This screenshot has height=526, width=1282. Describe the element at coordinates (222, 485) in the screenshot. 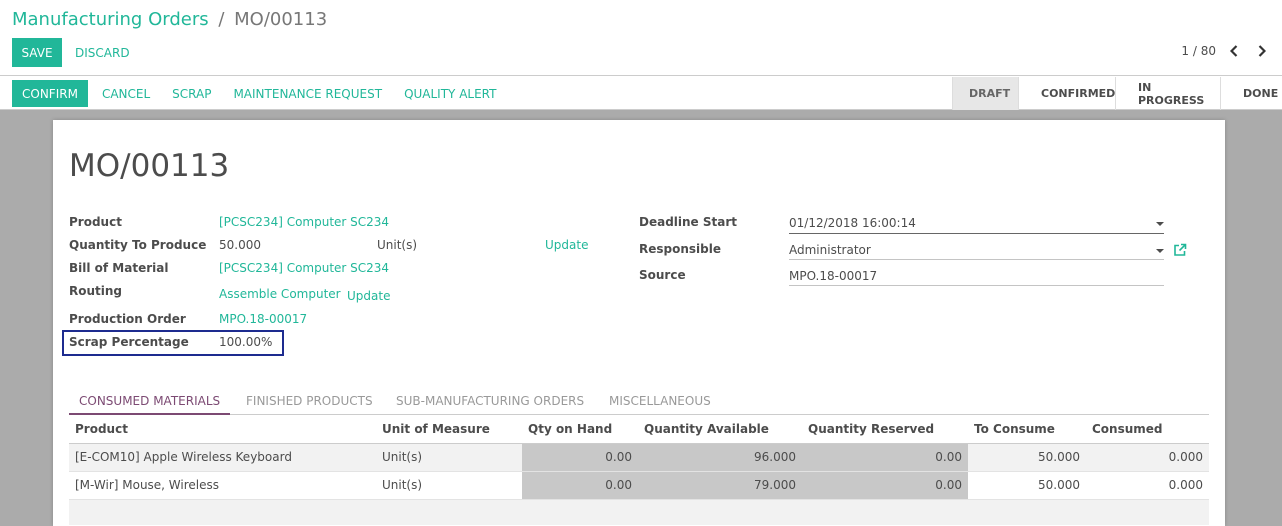

I see `cell-product: [M-Wir] Mouse, Wireless` at that location.